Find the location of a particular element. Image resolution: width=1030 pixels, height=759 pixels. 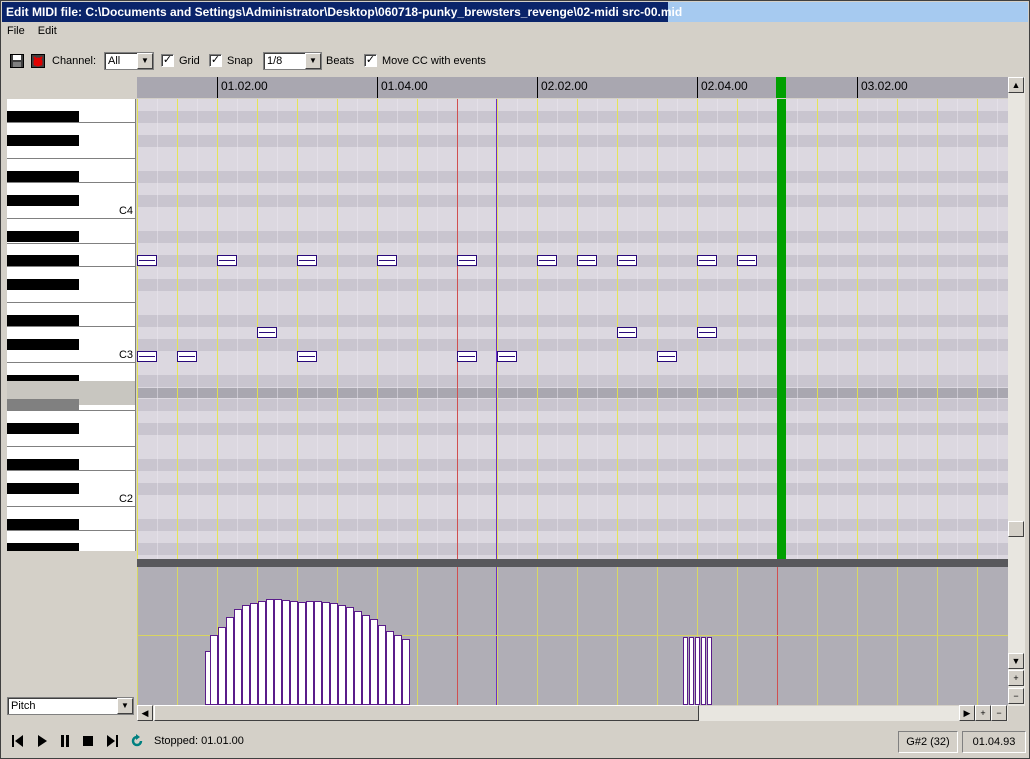

menu-edit: Edit is located at coordinates (47, 31).